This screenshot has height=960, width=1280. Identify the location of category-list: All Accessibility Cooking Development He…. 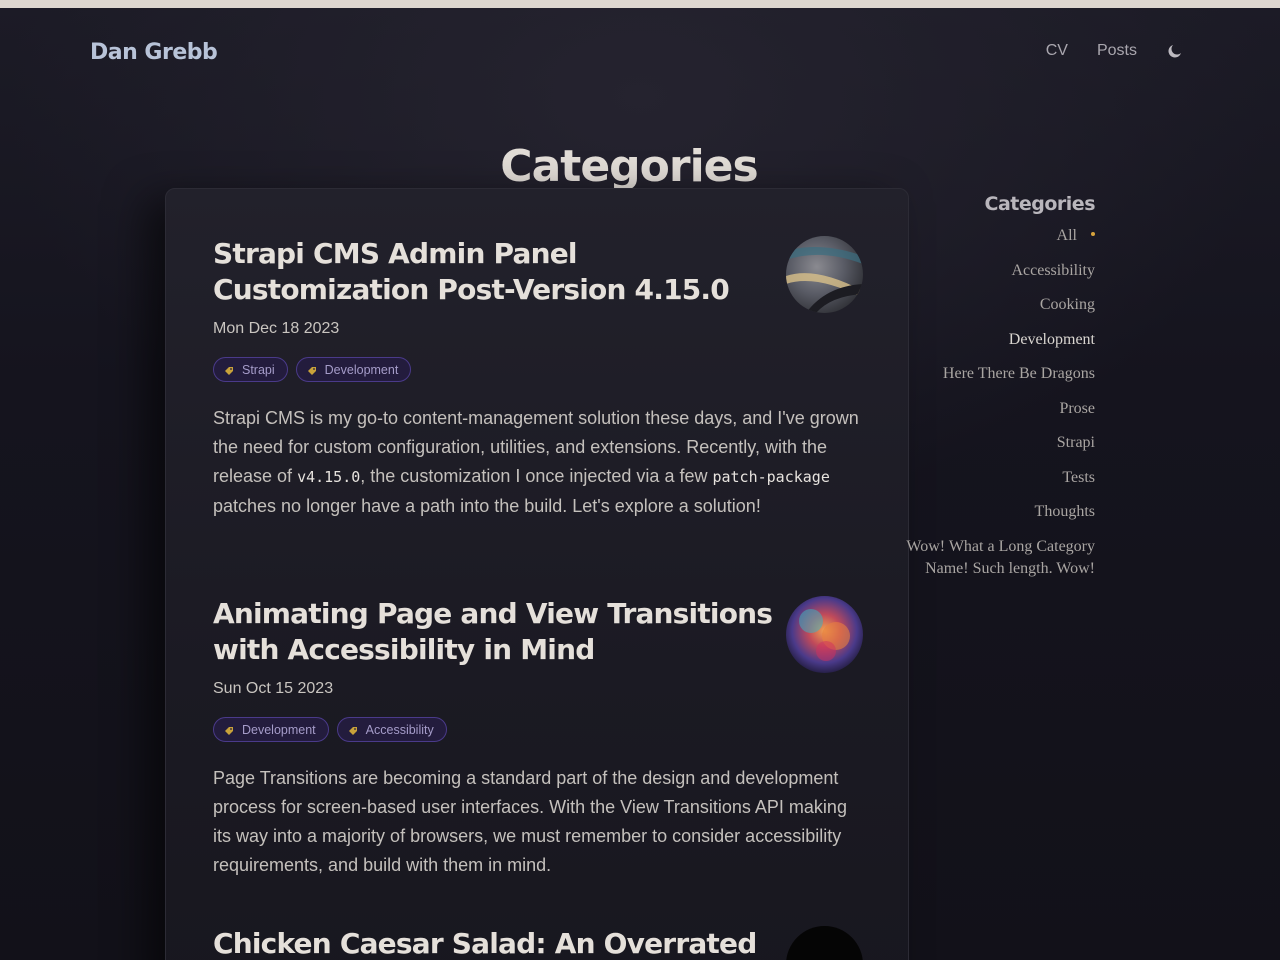
(985, 403).